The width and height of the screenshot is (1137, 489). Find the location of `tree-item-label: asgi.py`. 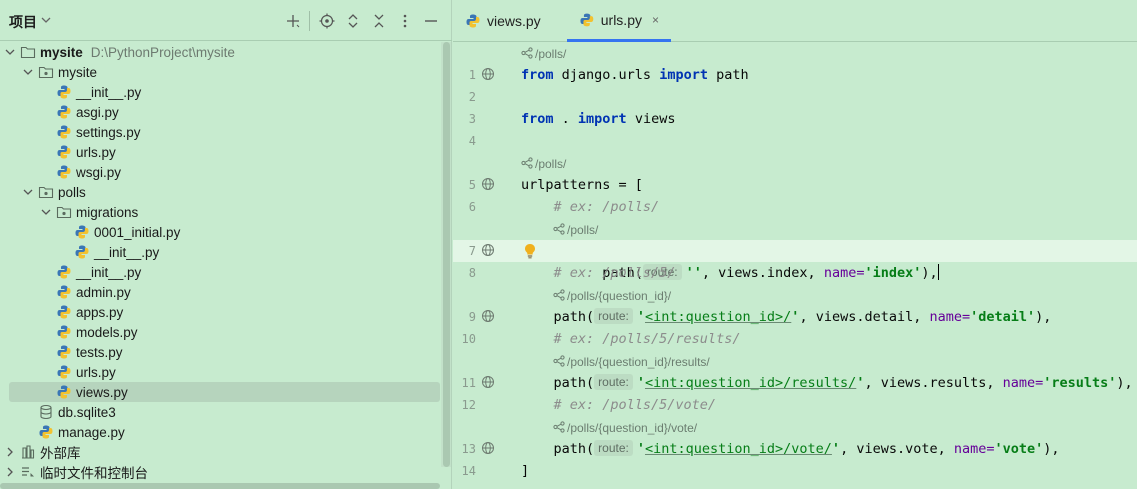

tree-item-label: asgi.py is located at coordinates (97, 112).